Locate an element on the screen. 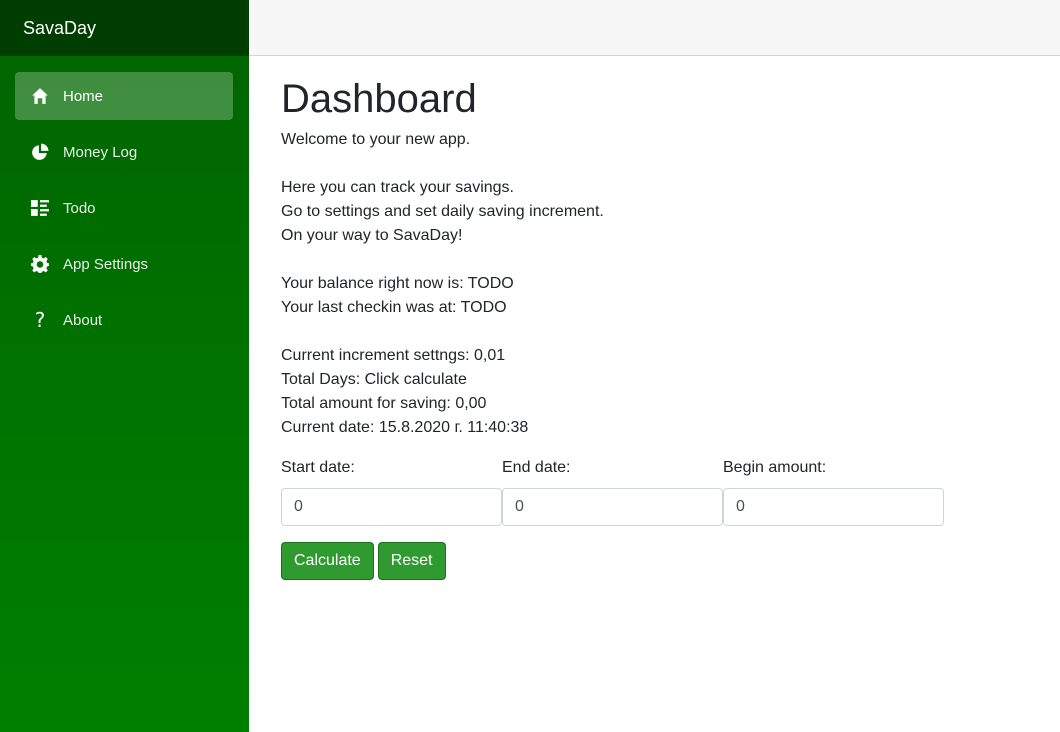 Image resolution: width=1060 pixels, height=732 pixels. intro-line: On your way to SavaDay! is located at coordinates (372, 235).